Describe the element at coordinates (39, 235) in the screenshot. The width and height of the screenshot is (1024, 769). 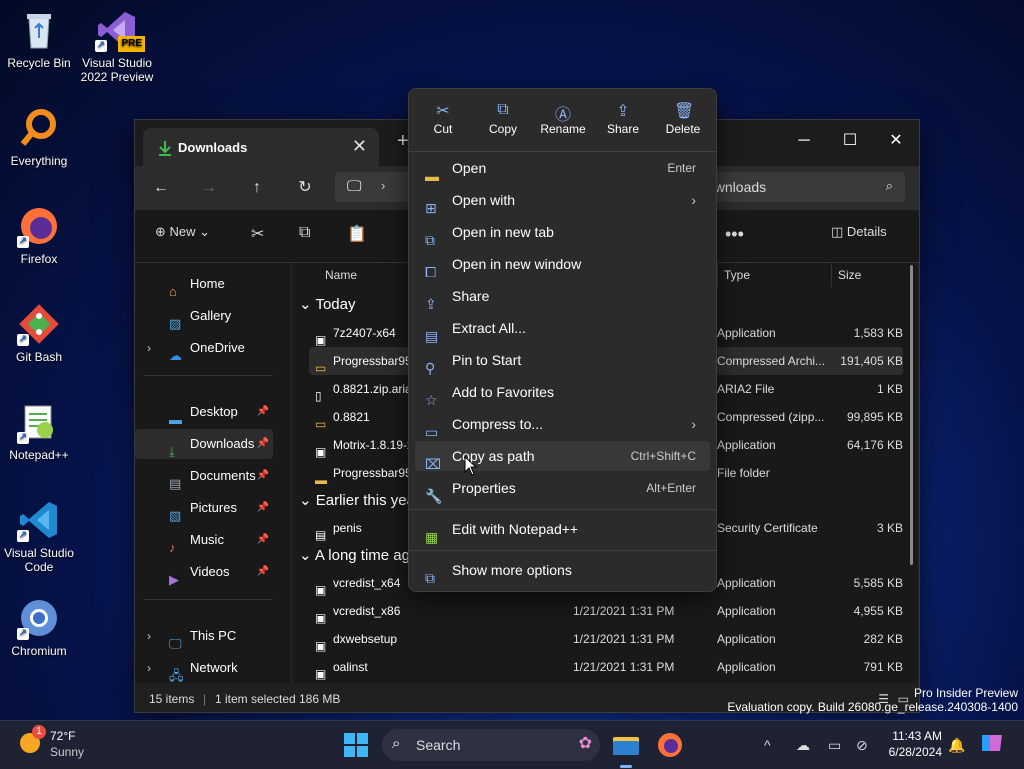
I see `desktop-icon-firefox: ↗ Firefox` at that location.